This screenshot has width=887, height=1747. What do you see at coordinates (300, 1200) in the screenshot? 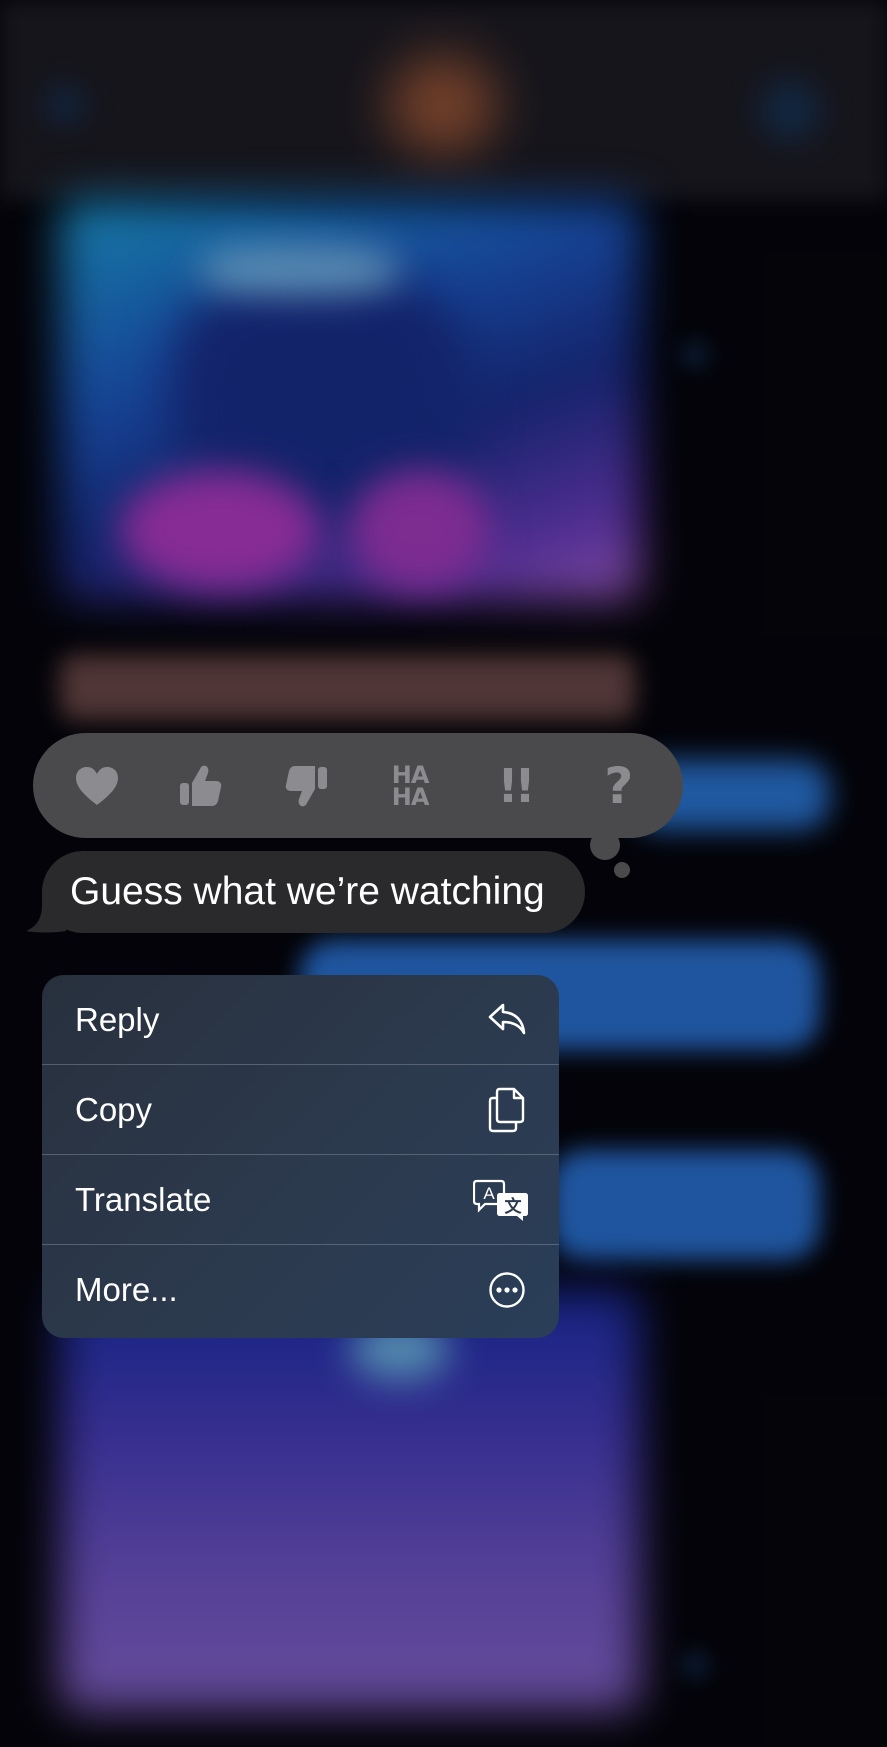
I see `menu-item-translate: Translate A 文` at bounding box center [300, 1200].